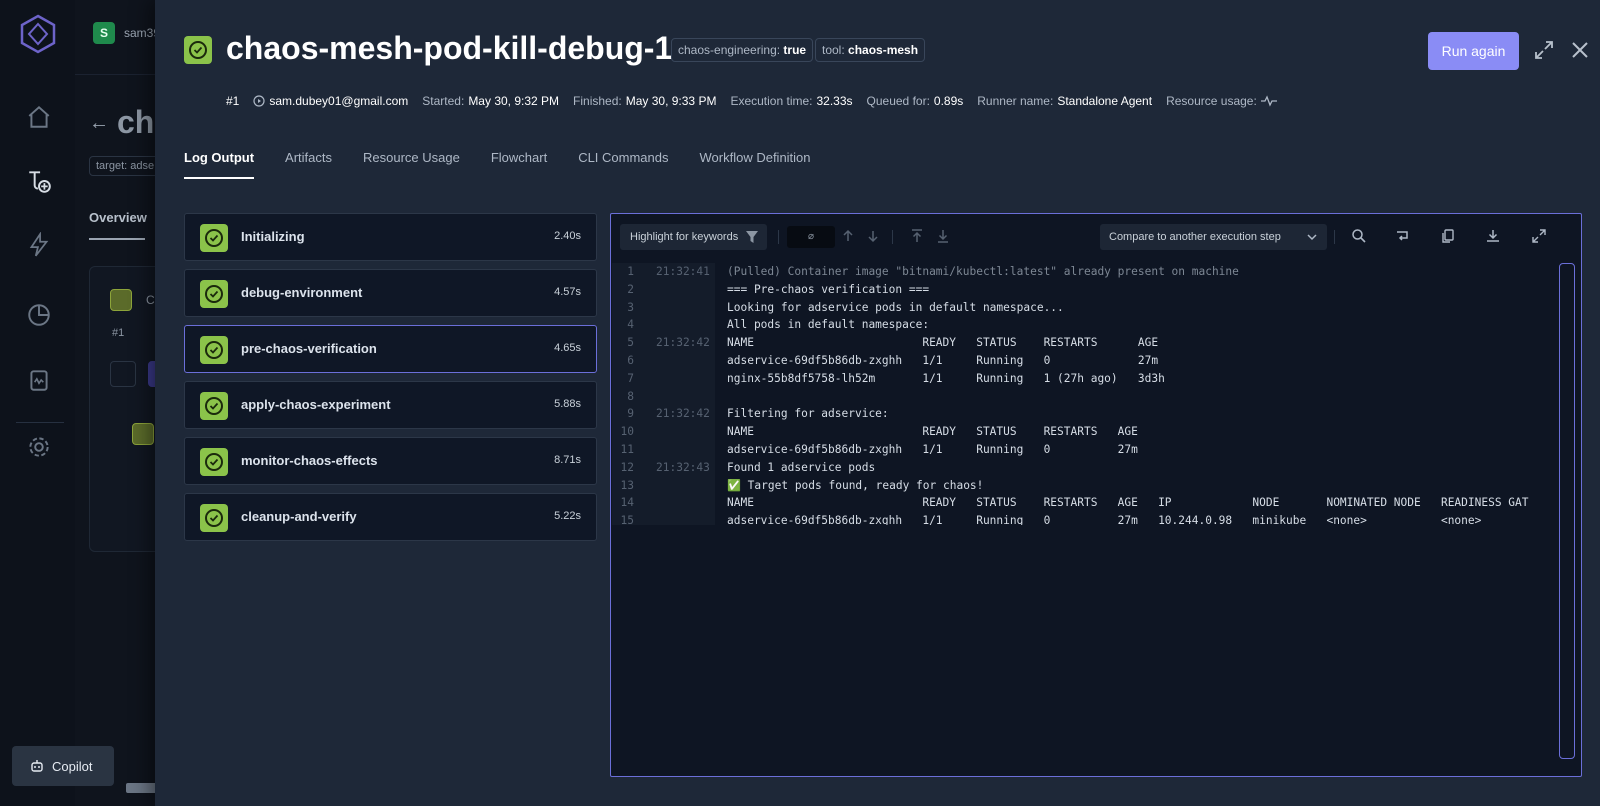 This screenshot has height=806, width=1600. What do you see at coordinates (755, 164) in the screenshot?
I see `tab-workflow-definition: Workflow Definition` at bounding box center [755, 164].